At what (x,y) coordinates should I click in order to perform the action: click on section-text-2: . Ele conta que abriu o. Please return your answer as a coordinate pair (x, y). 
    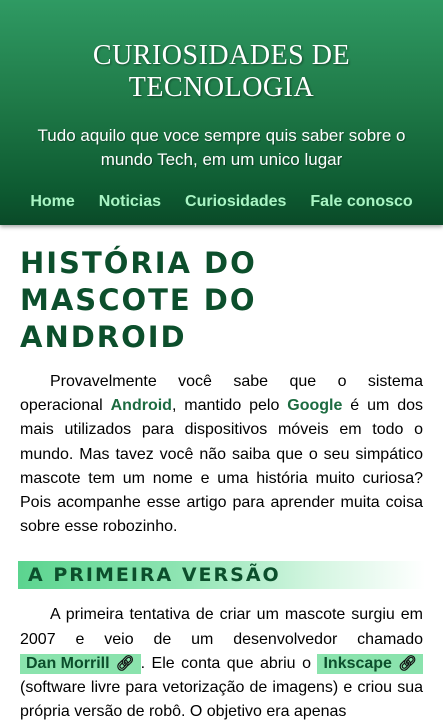
    Looking at the image, I should click on (229, 663).